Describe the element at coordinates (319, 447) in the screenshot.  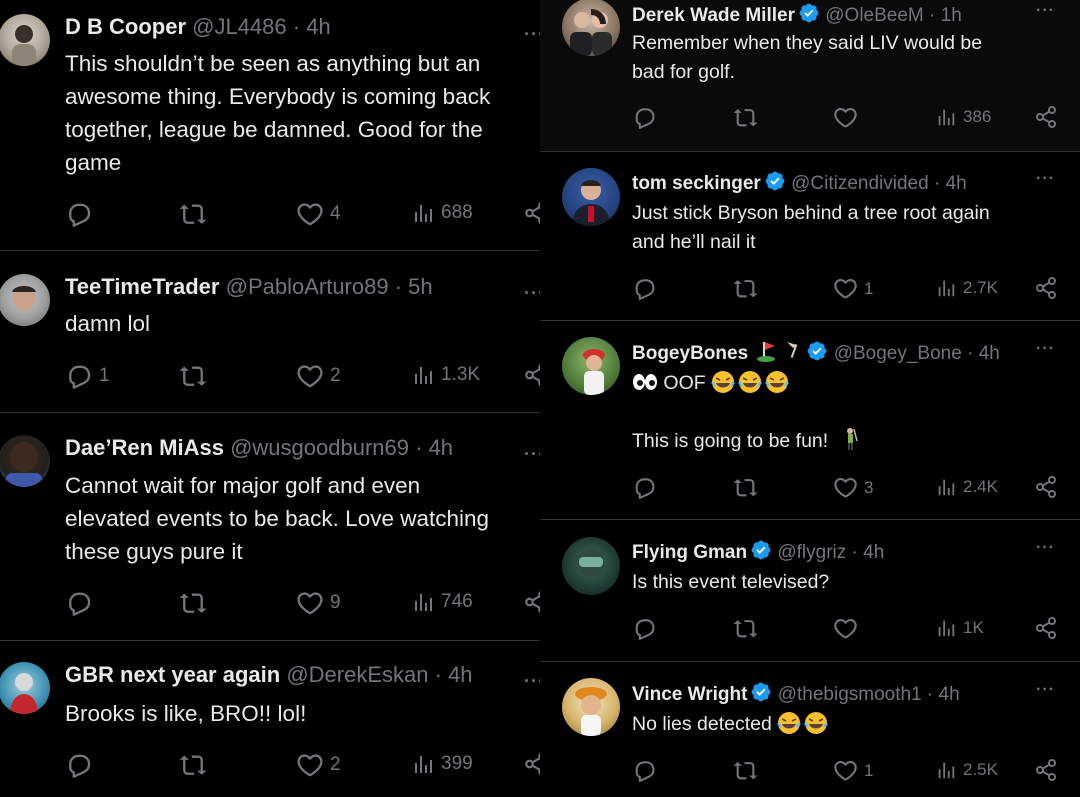
I see `user-handle: @wusgoodburn69` at that location.